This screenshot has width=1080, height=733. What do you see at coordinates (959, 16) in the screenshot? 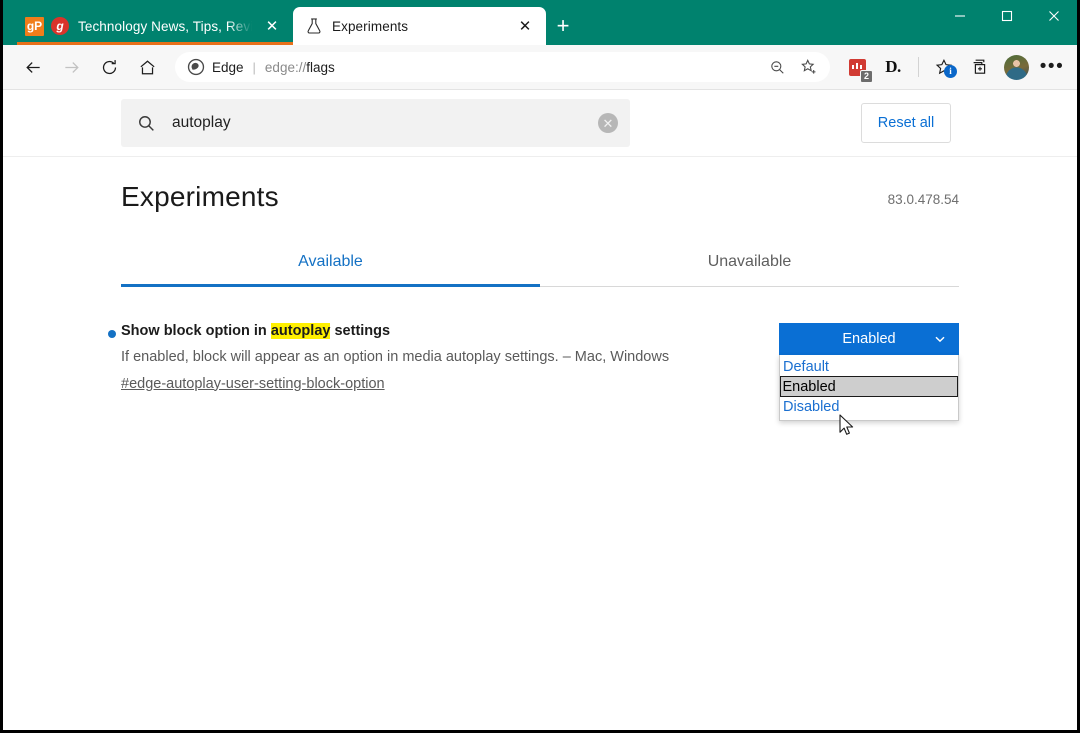
I see `minimize-icon` at bounding box center [959, 16].